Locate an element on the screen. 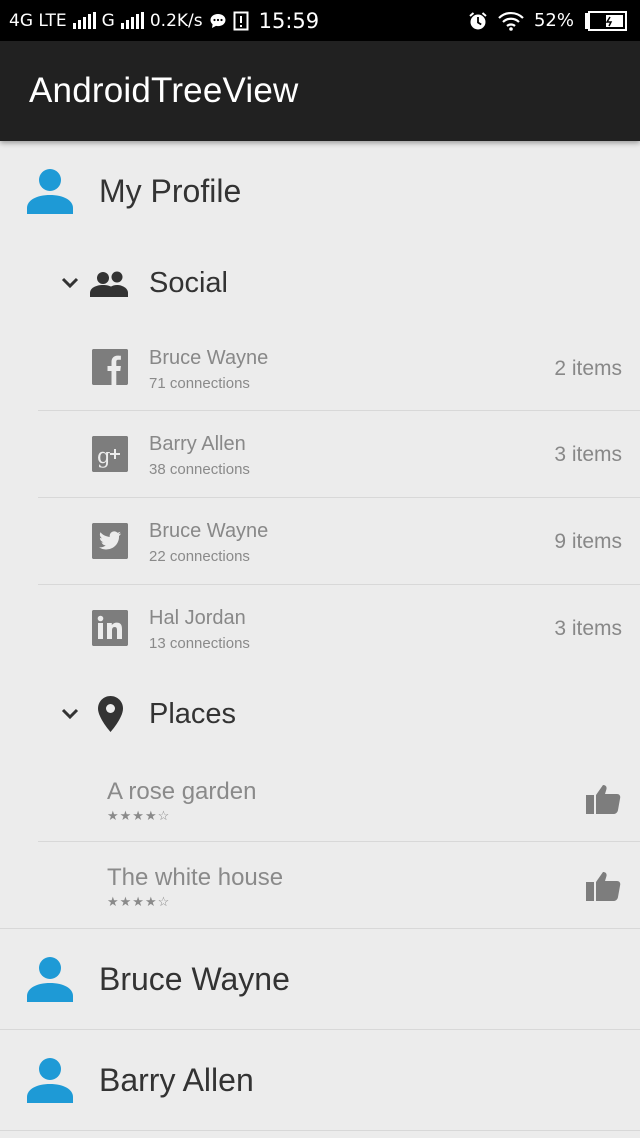  list-item: A rose garden ★★★★☆ is located at coordinates (320, 800).